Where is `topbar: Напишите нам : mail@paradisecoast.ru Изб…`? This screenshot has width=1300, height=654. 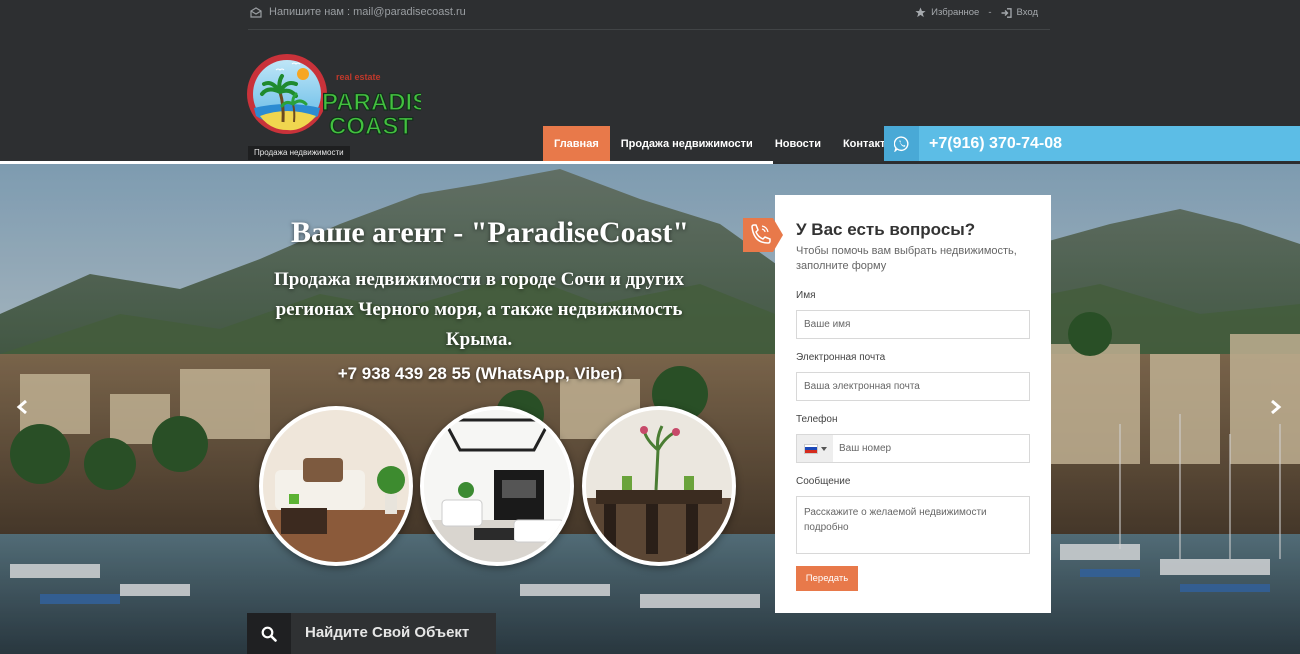 topbar: Напишите нам : mail@paradisecoast.ru Изб… is located at coordinates (649, 15).